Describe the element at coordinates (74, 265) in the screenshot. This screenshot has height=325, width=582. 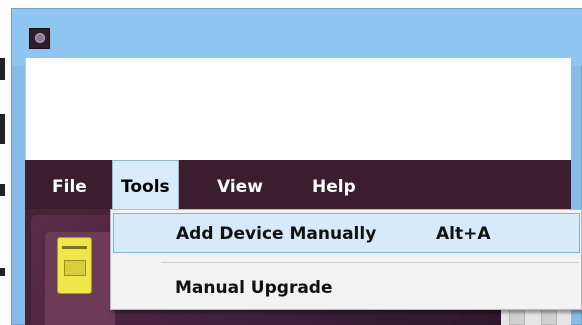
I see `device-image-icon` at that location.